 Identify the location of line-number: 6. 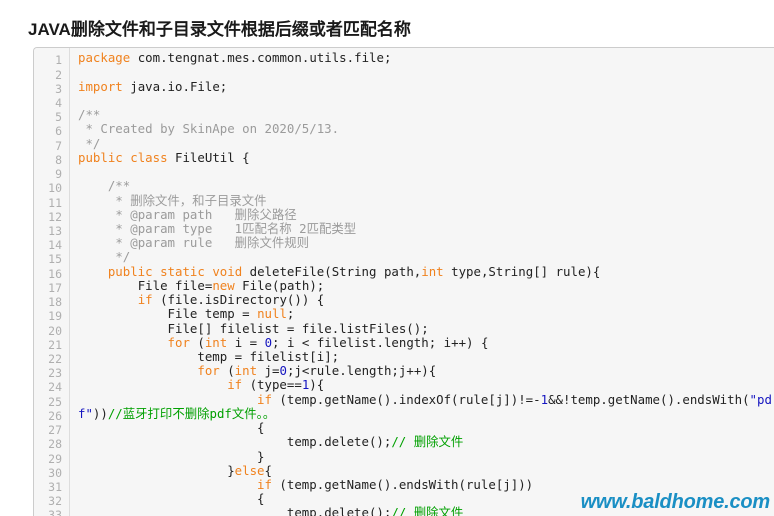
(58, 131).